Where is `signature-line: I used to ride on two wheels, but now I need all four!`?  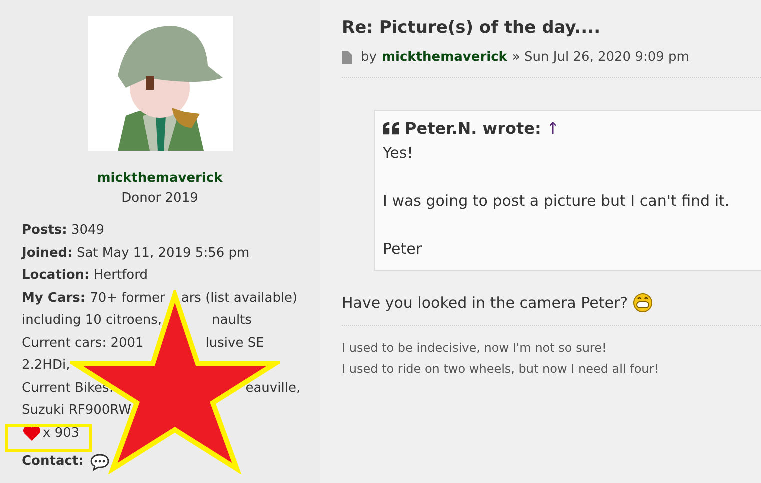
signature-line: I used to ride on two wheels, but now I need all four! is located at coordinates (501, 369).